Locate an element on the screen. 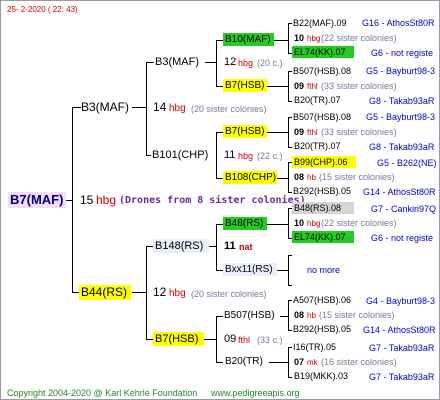 Image resolution: width=440 pixels, height=400 pixels. level4-drone-source: G8 - Takab93aR is located at coordinates (402, 147).